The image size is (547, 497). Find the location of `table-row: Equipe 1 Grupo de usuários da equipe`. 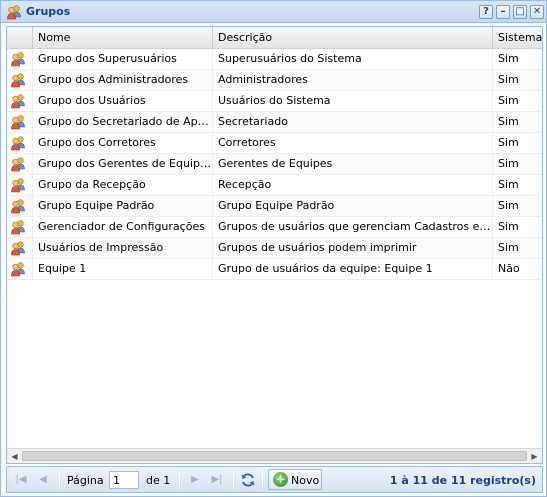

table-row: Equipe 1 Grupo de usuários da equipe is located at coordinates (274, 269).